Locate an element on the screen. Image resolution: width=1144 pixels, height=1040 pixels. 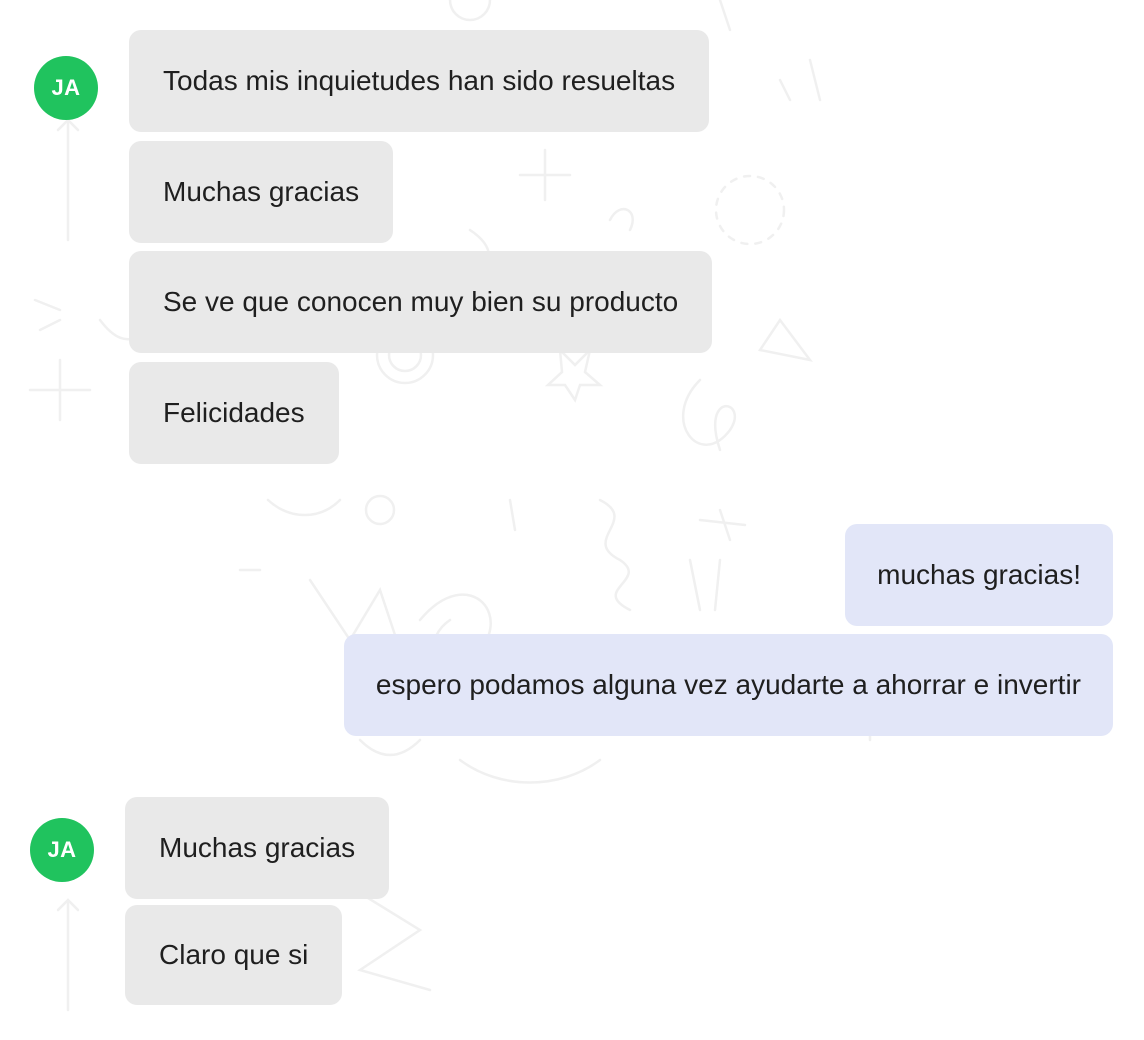
message-text: Se ve que conocen muy bien su producto is located at coordinates (421, 301).